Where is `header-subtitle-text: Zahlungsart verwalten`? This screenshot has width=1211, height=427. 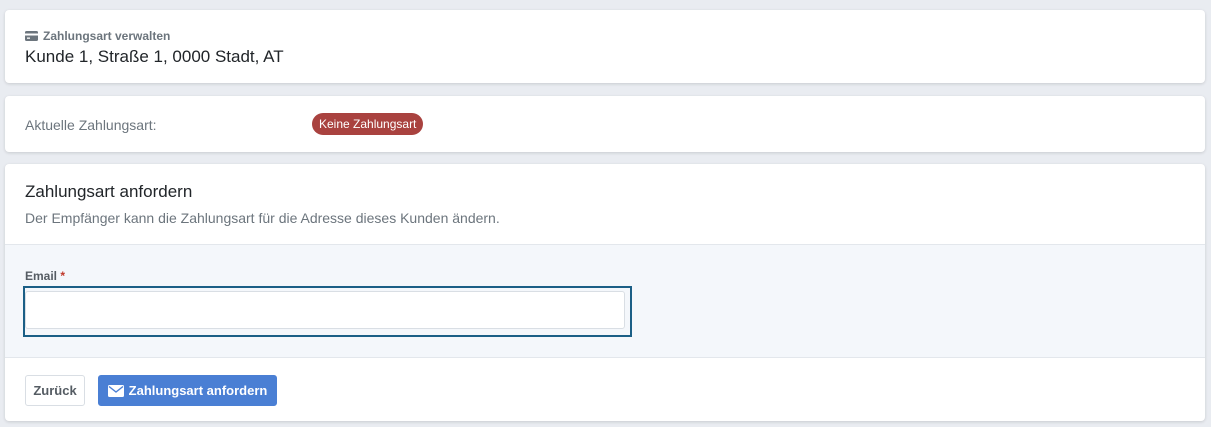
header-subtitle-text: Zahlungsart verwalten is located at coordinates (107, 36).